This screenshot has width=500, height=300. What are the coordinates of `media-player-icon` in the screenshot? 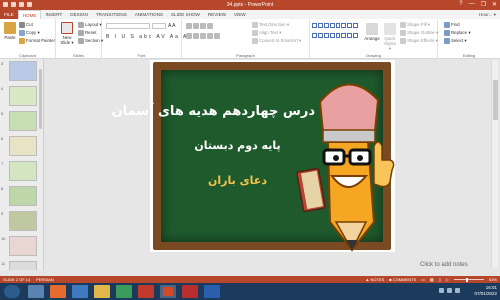 It's located at (80, 291).